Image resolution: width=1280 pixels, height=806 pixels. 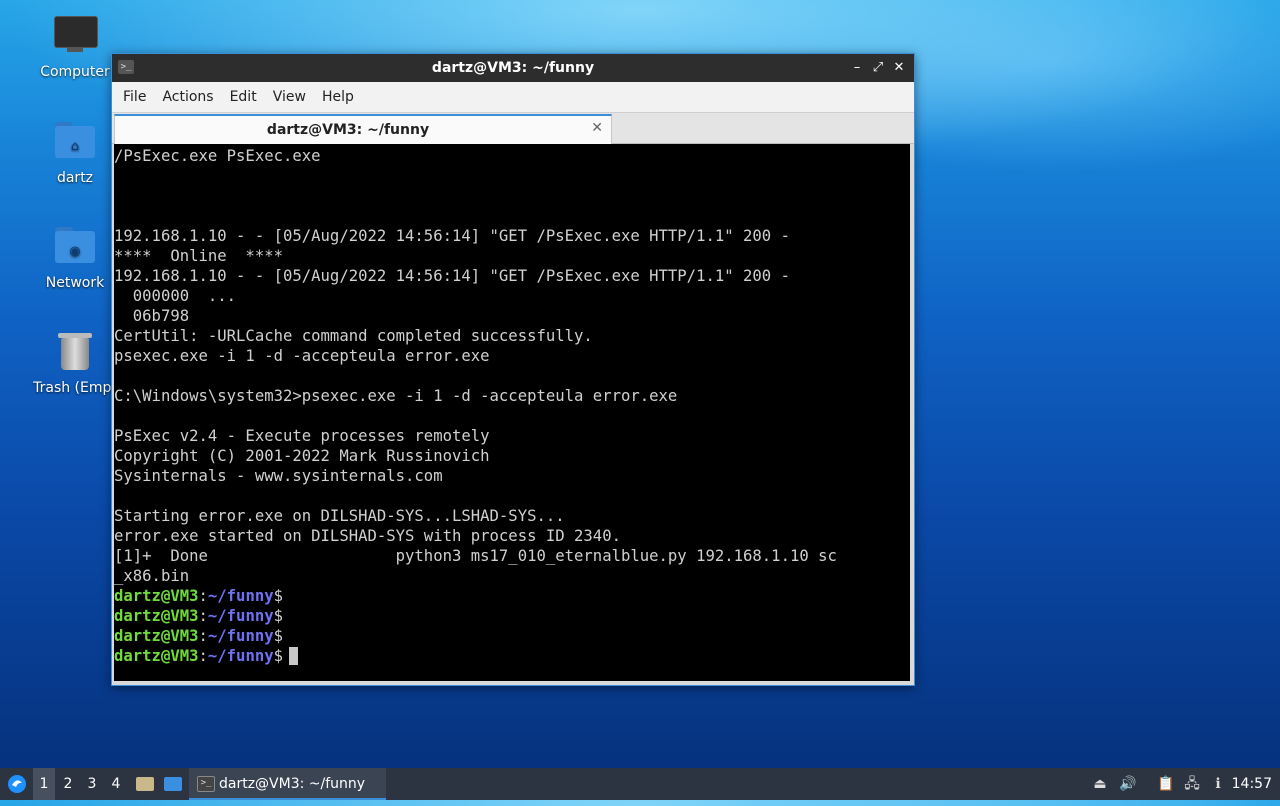 I want to click on tab-label: dartz@VM3: ~/funny, so click(x=348, y=130).